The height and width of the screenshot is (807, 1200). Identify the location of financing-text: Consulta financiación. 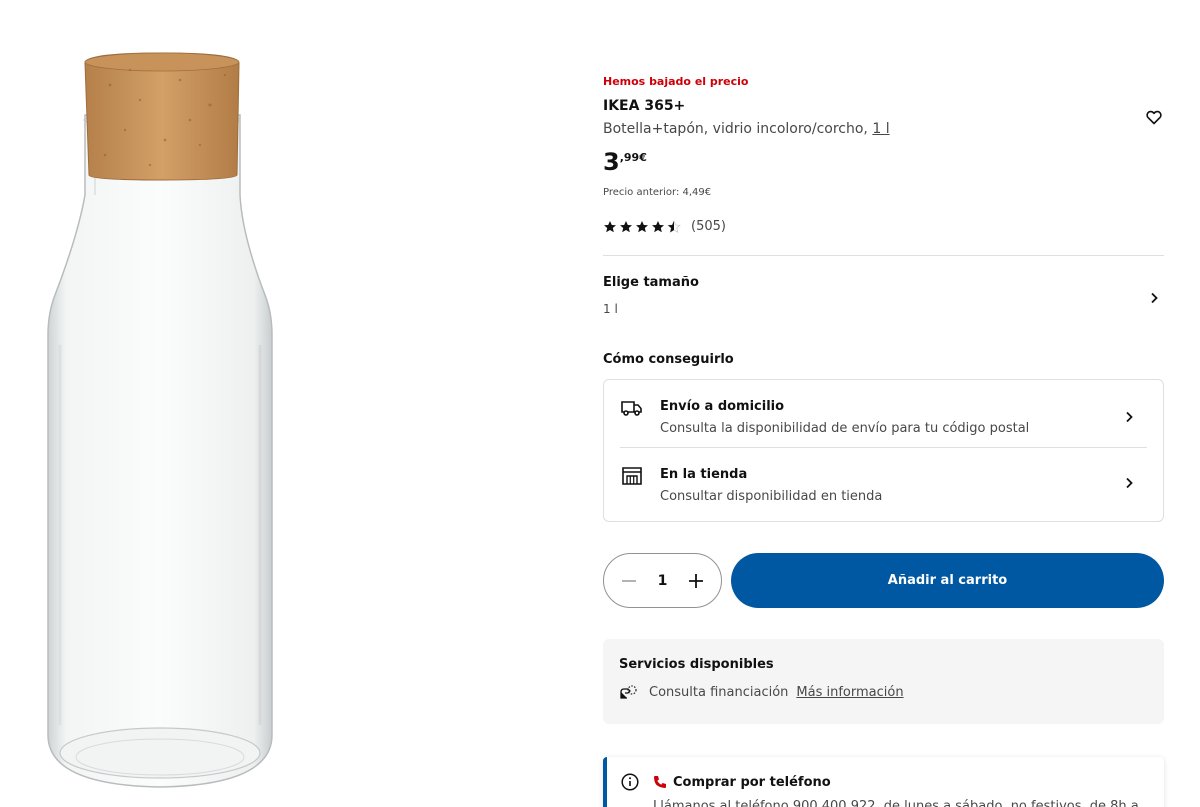
(719, 692).